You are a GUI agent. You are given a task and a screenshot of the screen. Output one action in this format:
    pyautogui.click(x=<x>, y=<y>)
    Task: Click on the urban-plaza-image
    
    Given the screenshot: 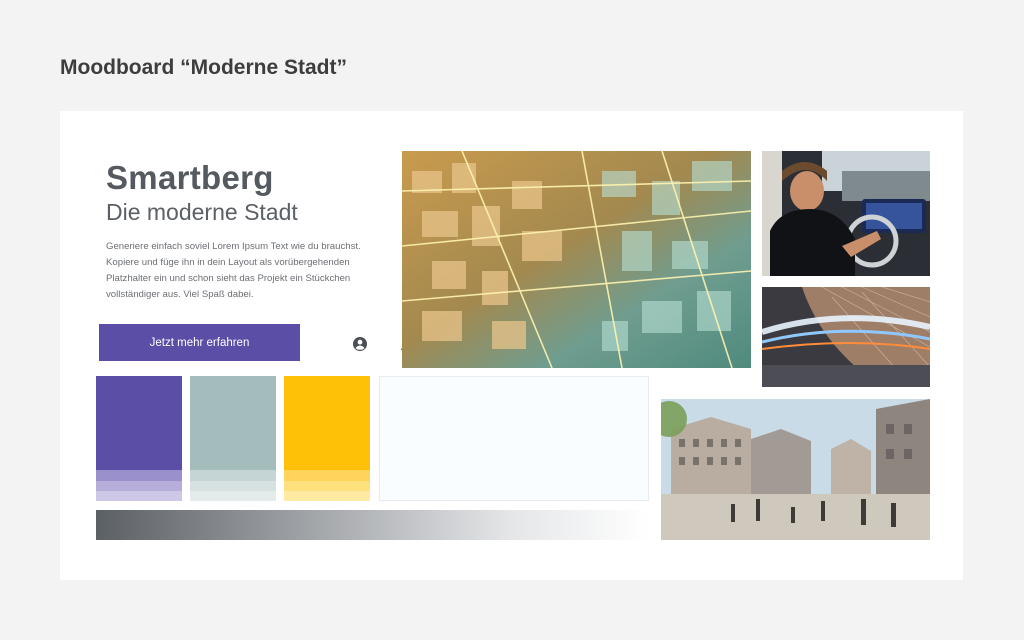 What is the action you would take?
    pyautogui.click(x=795, y=469)
    